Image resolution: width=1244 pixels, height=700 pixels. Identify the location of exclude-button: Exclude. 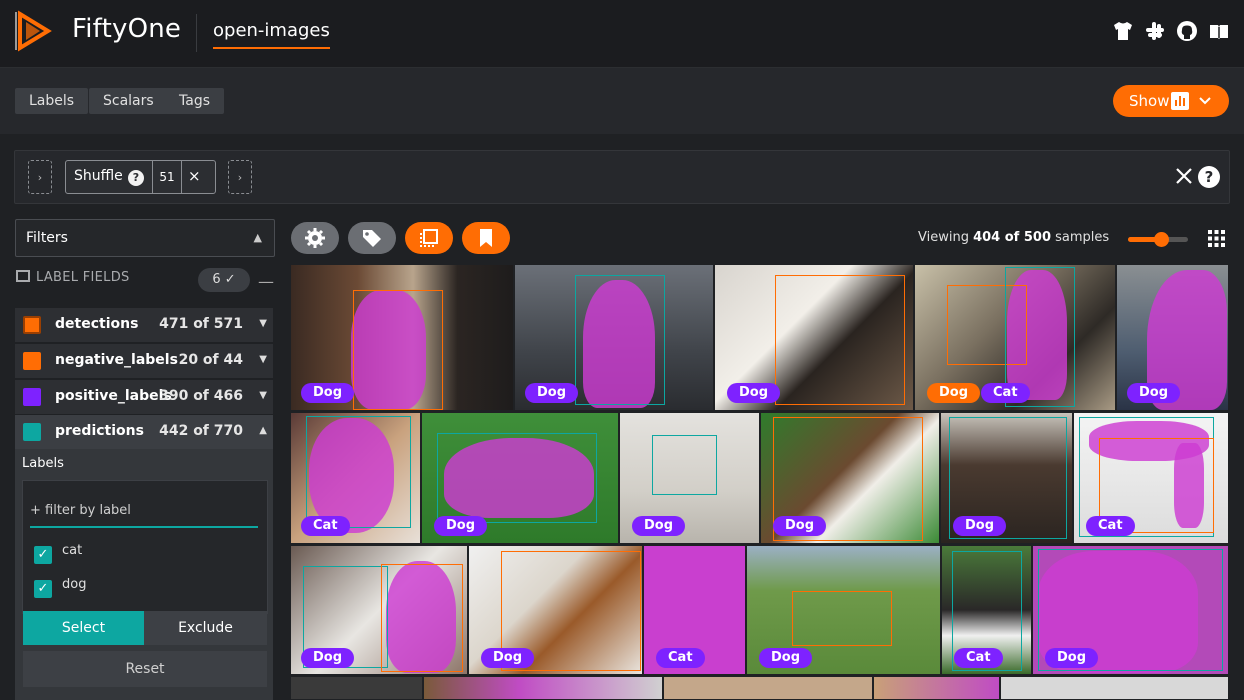
(205, 628).